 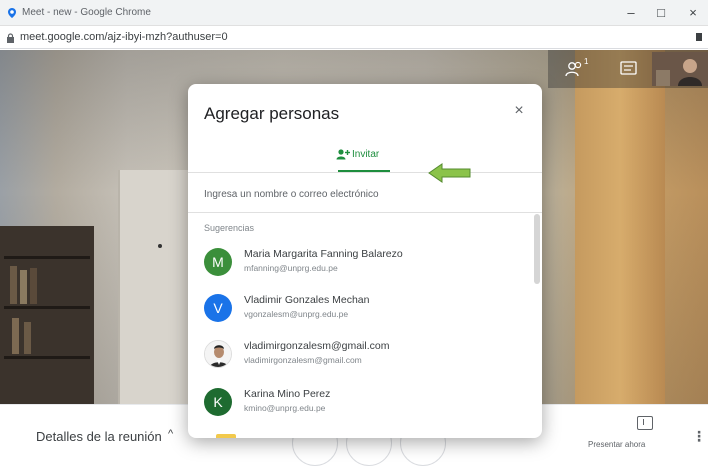 What do you see at coordinates (272, 113) in the screenshot?
I see `dialog-title: Agregar personas` at bounding box center [272, 113].